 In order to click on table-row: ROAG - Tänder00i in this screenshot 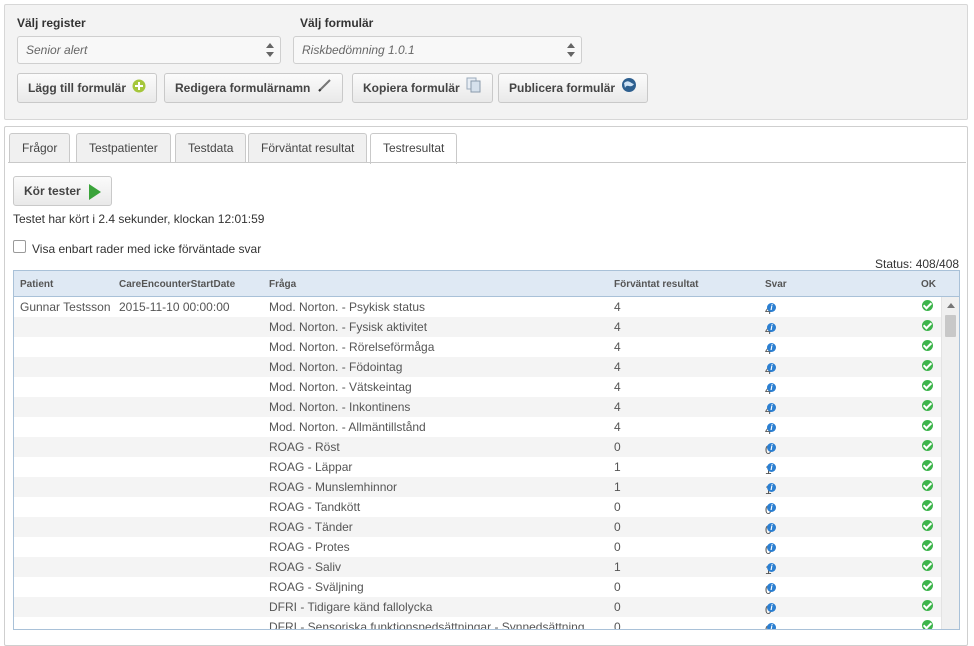, I will do `click(478, 527)`.